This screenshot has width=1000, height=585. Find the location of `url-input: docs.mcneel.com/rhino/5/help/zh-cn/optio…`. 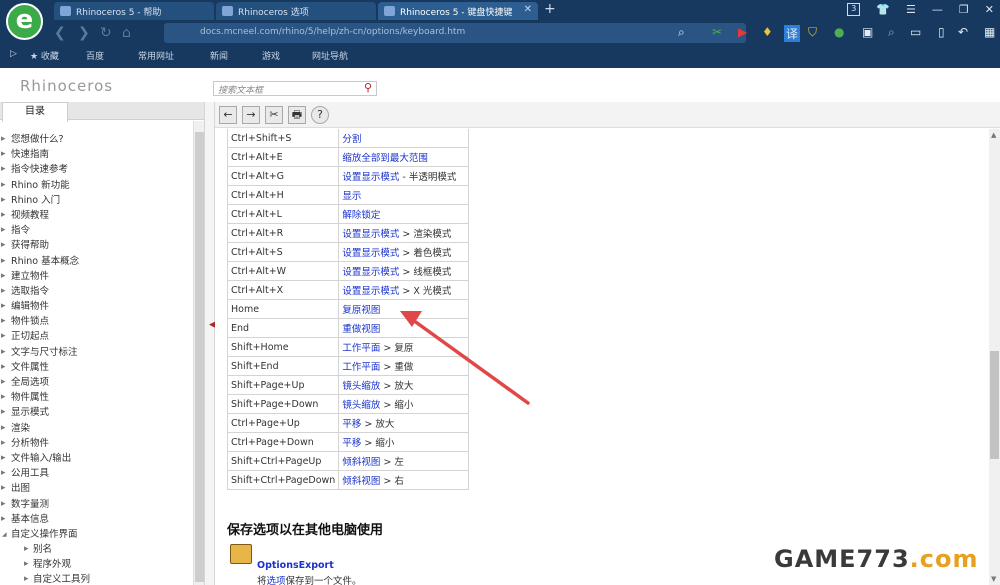

url-input: docs.mcneel.com/rhino/5/help/zh-cn/optio… is located at coordinates (455, 33).